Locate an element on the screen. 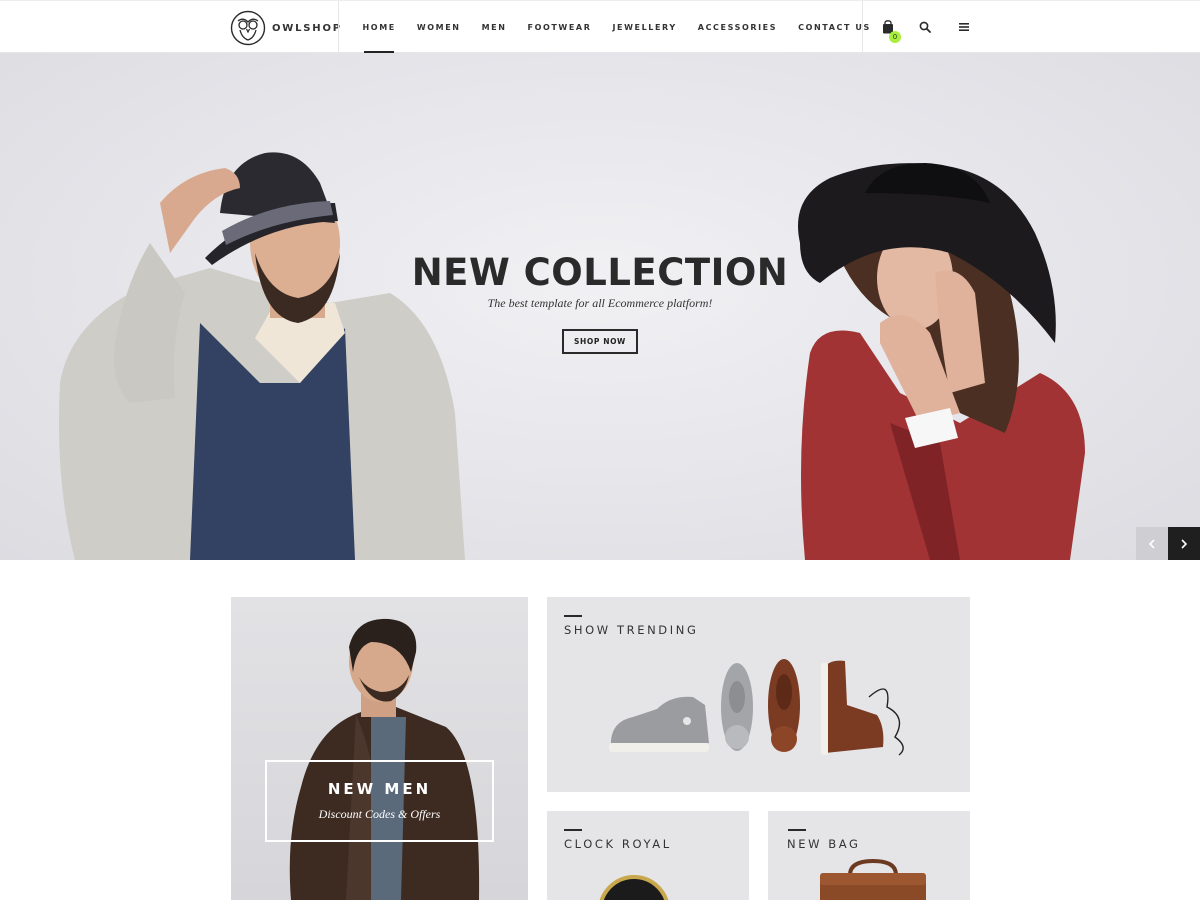 This screenshot has width=1200, height=900. search-button is located at coordinates (925, 27).